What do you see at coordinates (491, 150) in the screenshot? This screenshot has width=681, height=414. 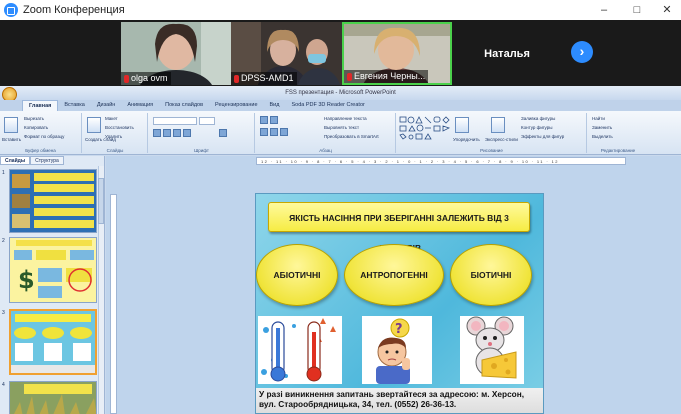 I see `group-label: Рисование` at bounding box center [491, 150].